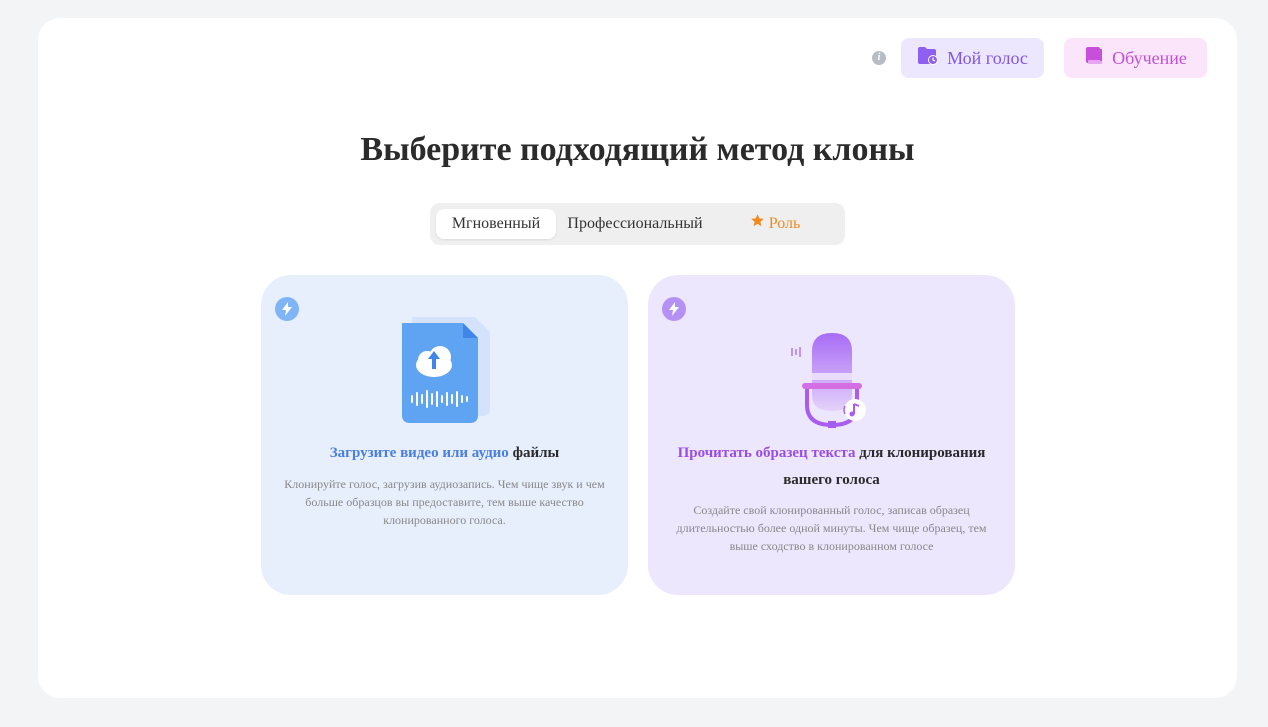  What do you see at coordinates (1149, 57) in the screenshot?
I see `learning-label: Обучение` at bounding box center [1149, 57].